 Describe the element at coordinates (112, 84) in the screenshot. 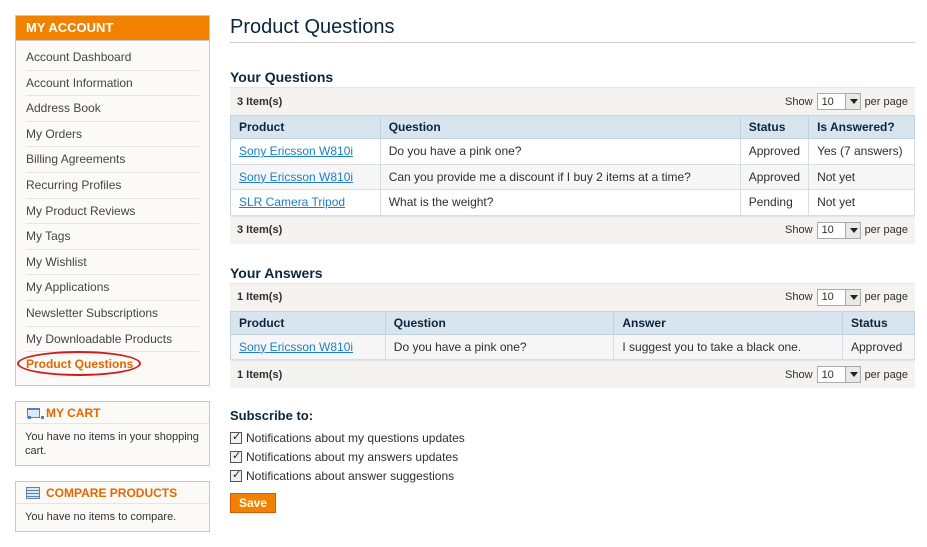

I see `sidebar-item-account-information: Account Information` at that location.